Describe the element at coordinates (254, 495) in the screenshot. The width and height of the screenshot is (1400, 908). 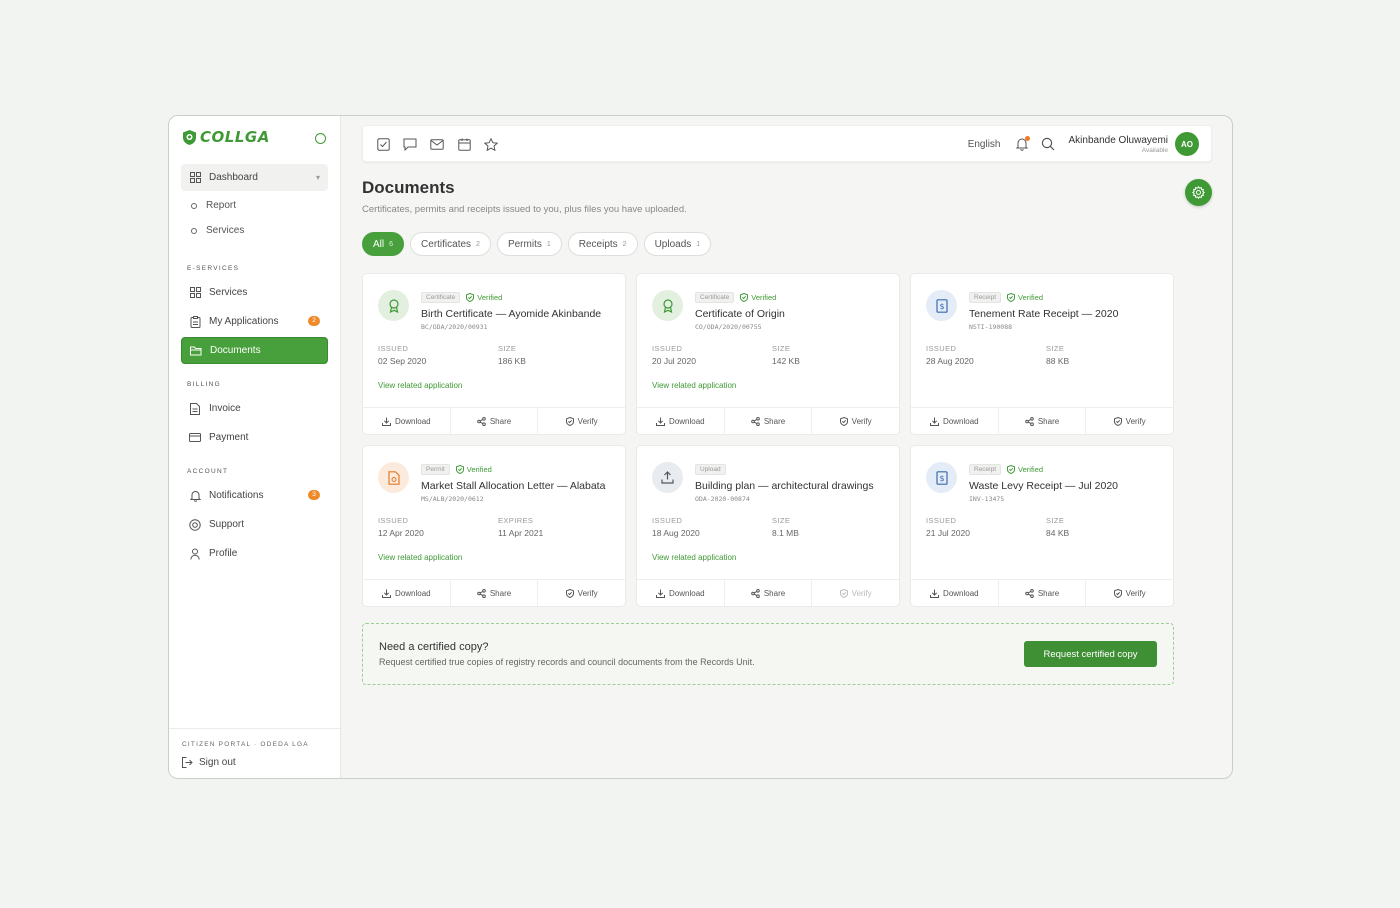
I see `sidebar-item-notifications: Notifications 3` at that location.